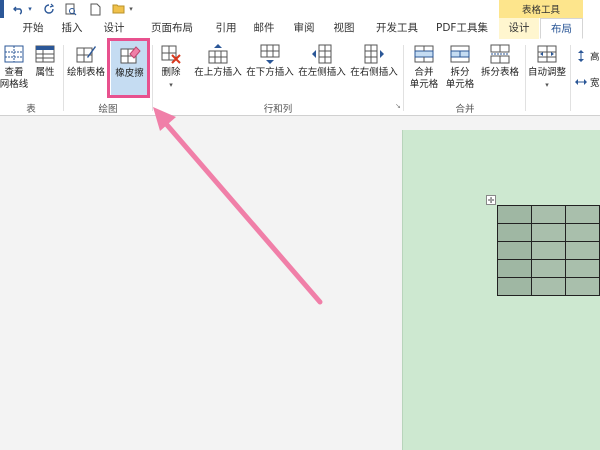 The image size is (600, 450). I want to click on undo-icon, so click(19, 9).